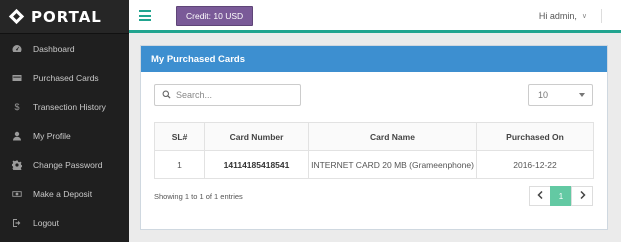 The height and width of the screenshot is (242, 621). Describe the element at coordinates (16, 16) in the screenshot. I see `diamond-compass-icon` at that location.